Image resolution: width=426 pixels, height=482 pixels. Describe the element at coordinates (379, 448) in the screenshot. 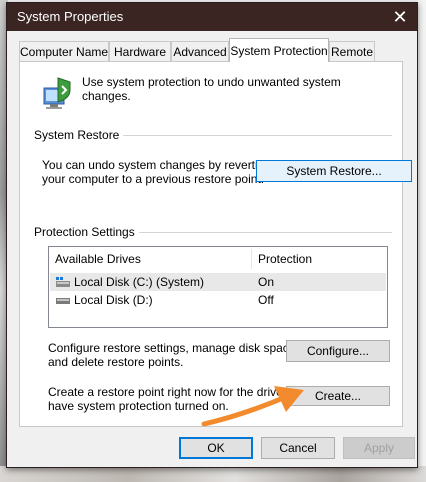

I see `apply-button: Apply` at that location.